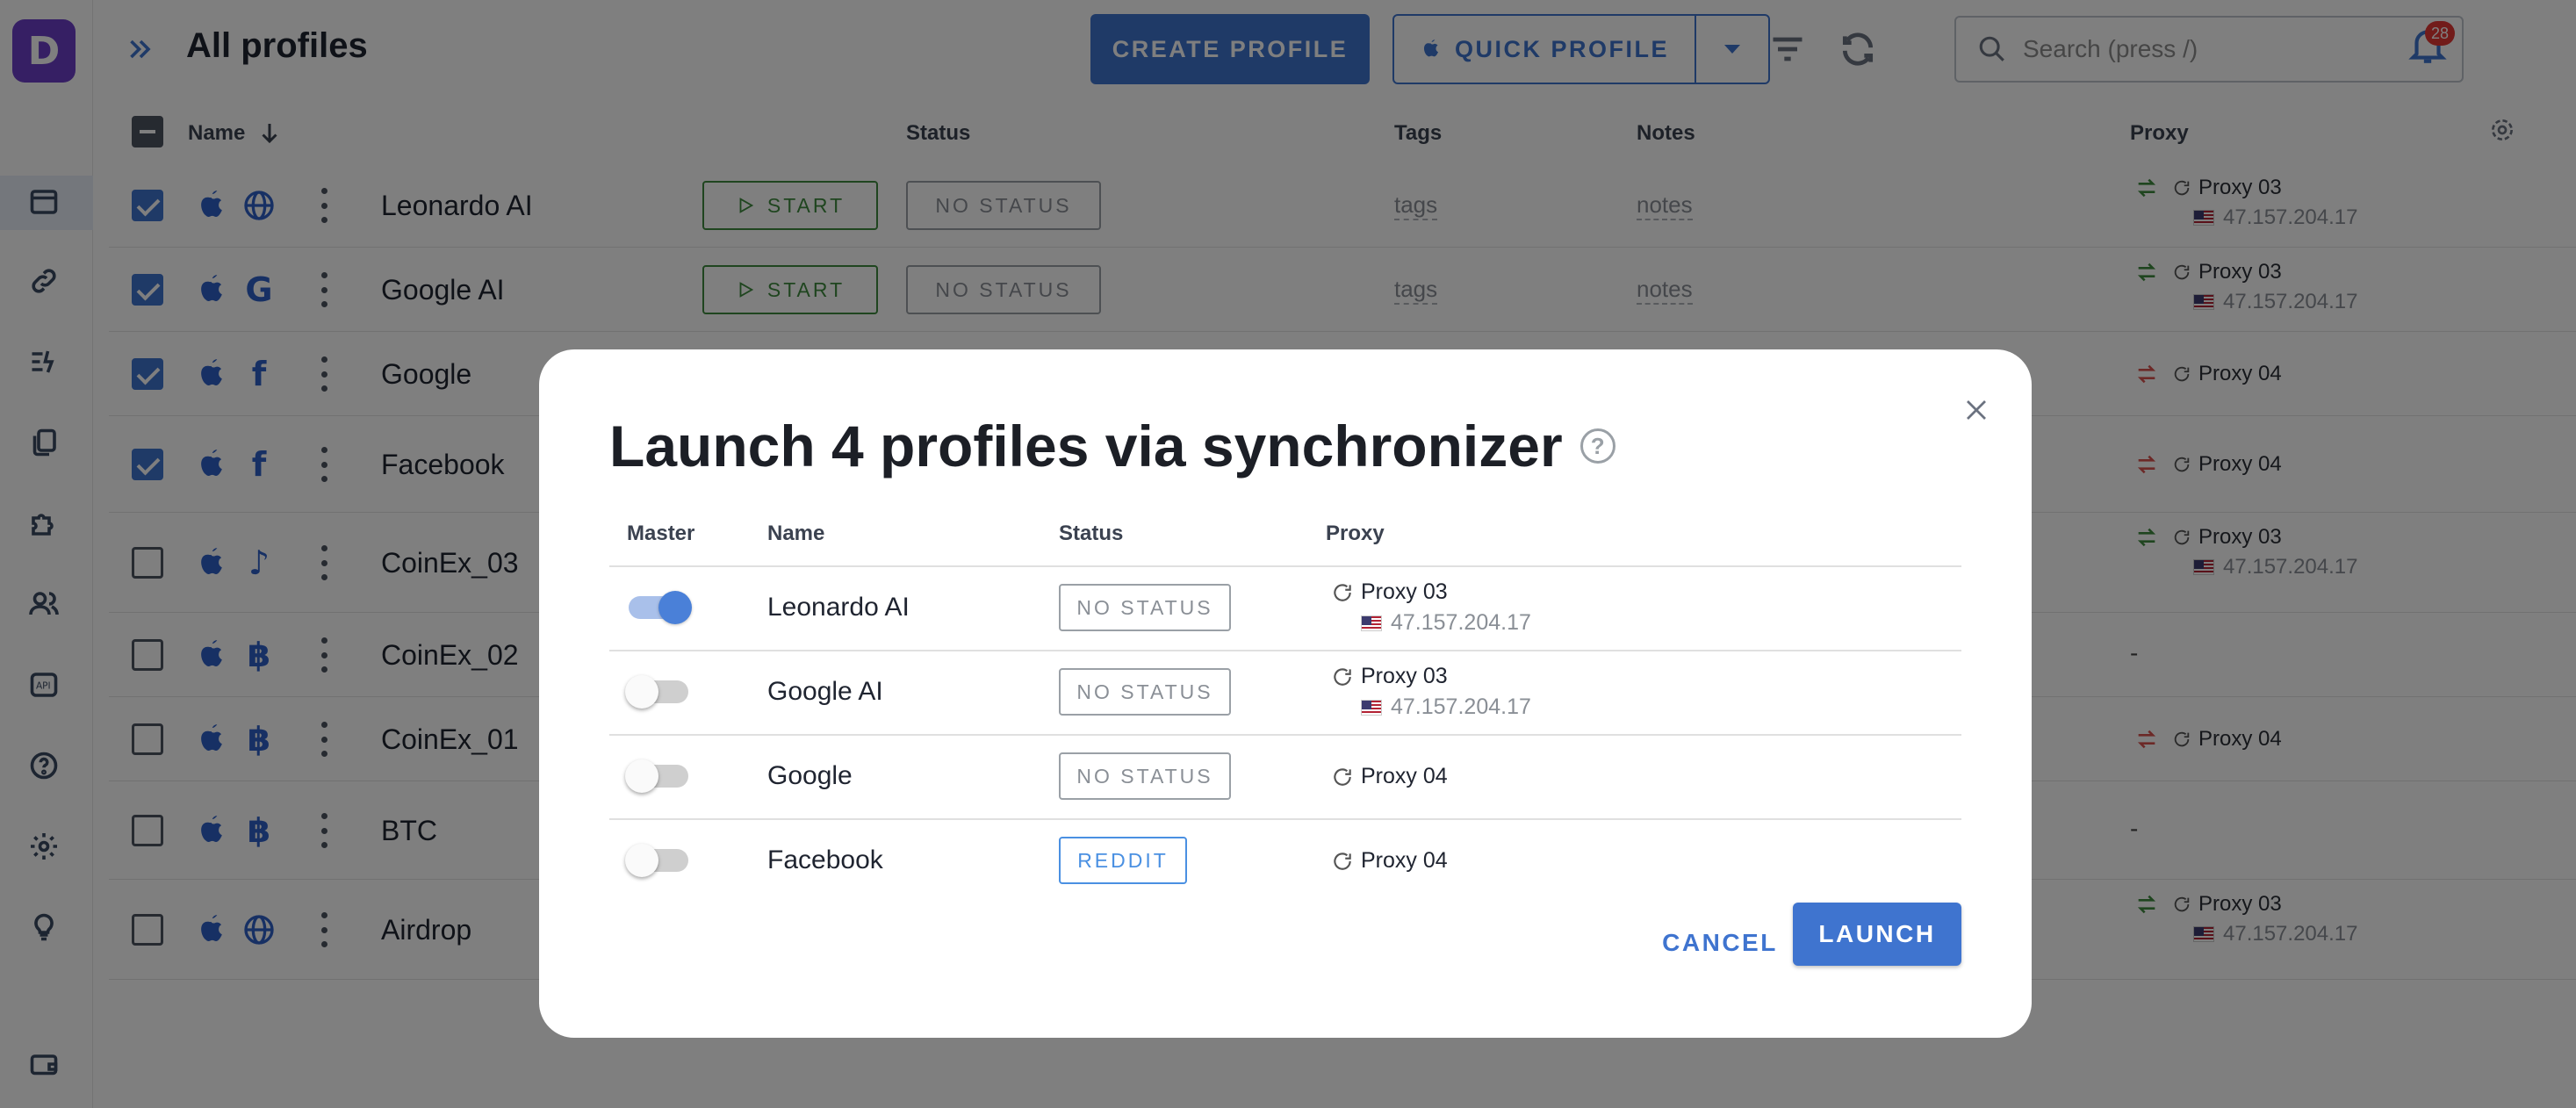 Image resolution: width=2576 pixels, height=1108 pixels. What do you see at coordinates (1091, 533) in the screenshot?
I see `dialog-column-status: Status` at bounding box center [1091, 533].